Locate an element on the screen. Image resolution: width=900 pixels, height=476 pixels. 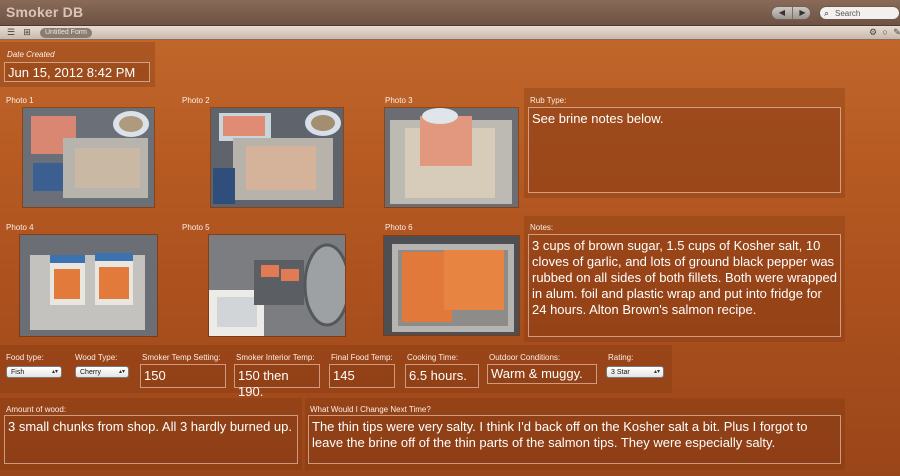
outdoor-conditions-field: Warm & muggy. is located at coordinates (542, 374).